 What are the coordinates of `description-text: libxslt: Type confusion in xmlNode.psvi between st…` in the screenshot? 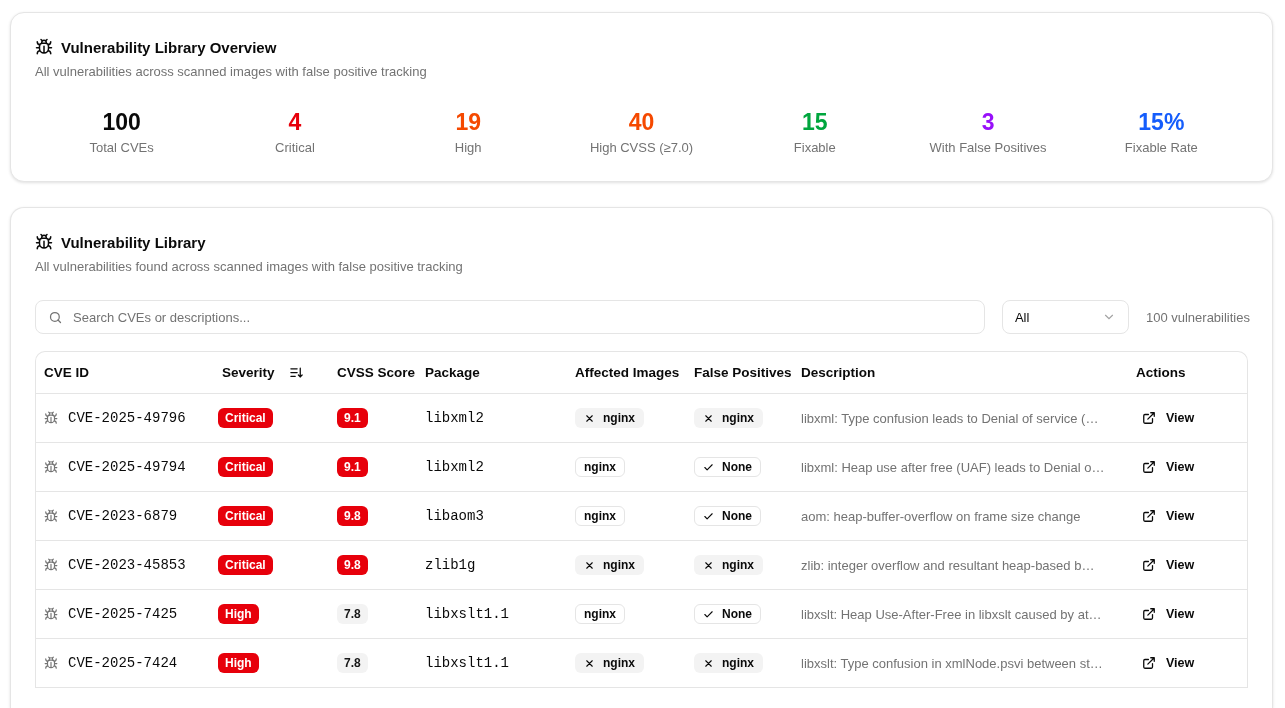 It's located at (952, 663).